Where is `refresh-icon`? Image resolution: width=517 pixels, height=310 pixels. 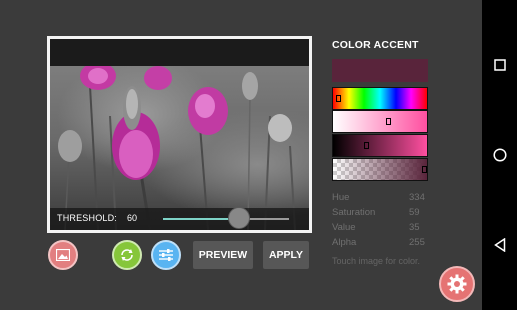 refresh-icon is located at coordinates (127, 255).